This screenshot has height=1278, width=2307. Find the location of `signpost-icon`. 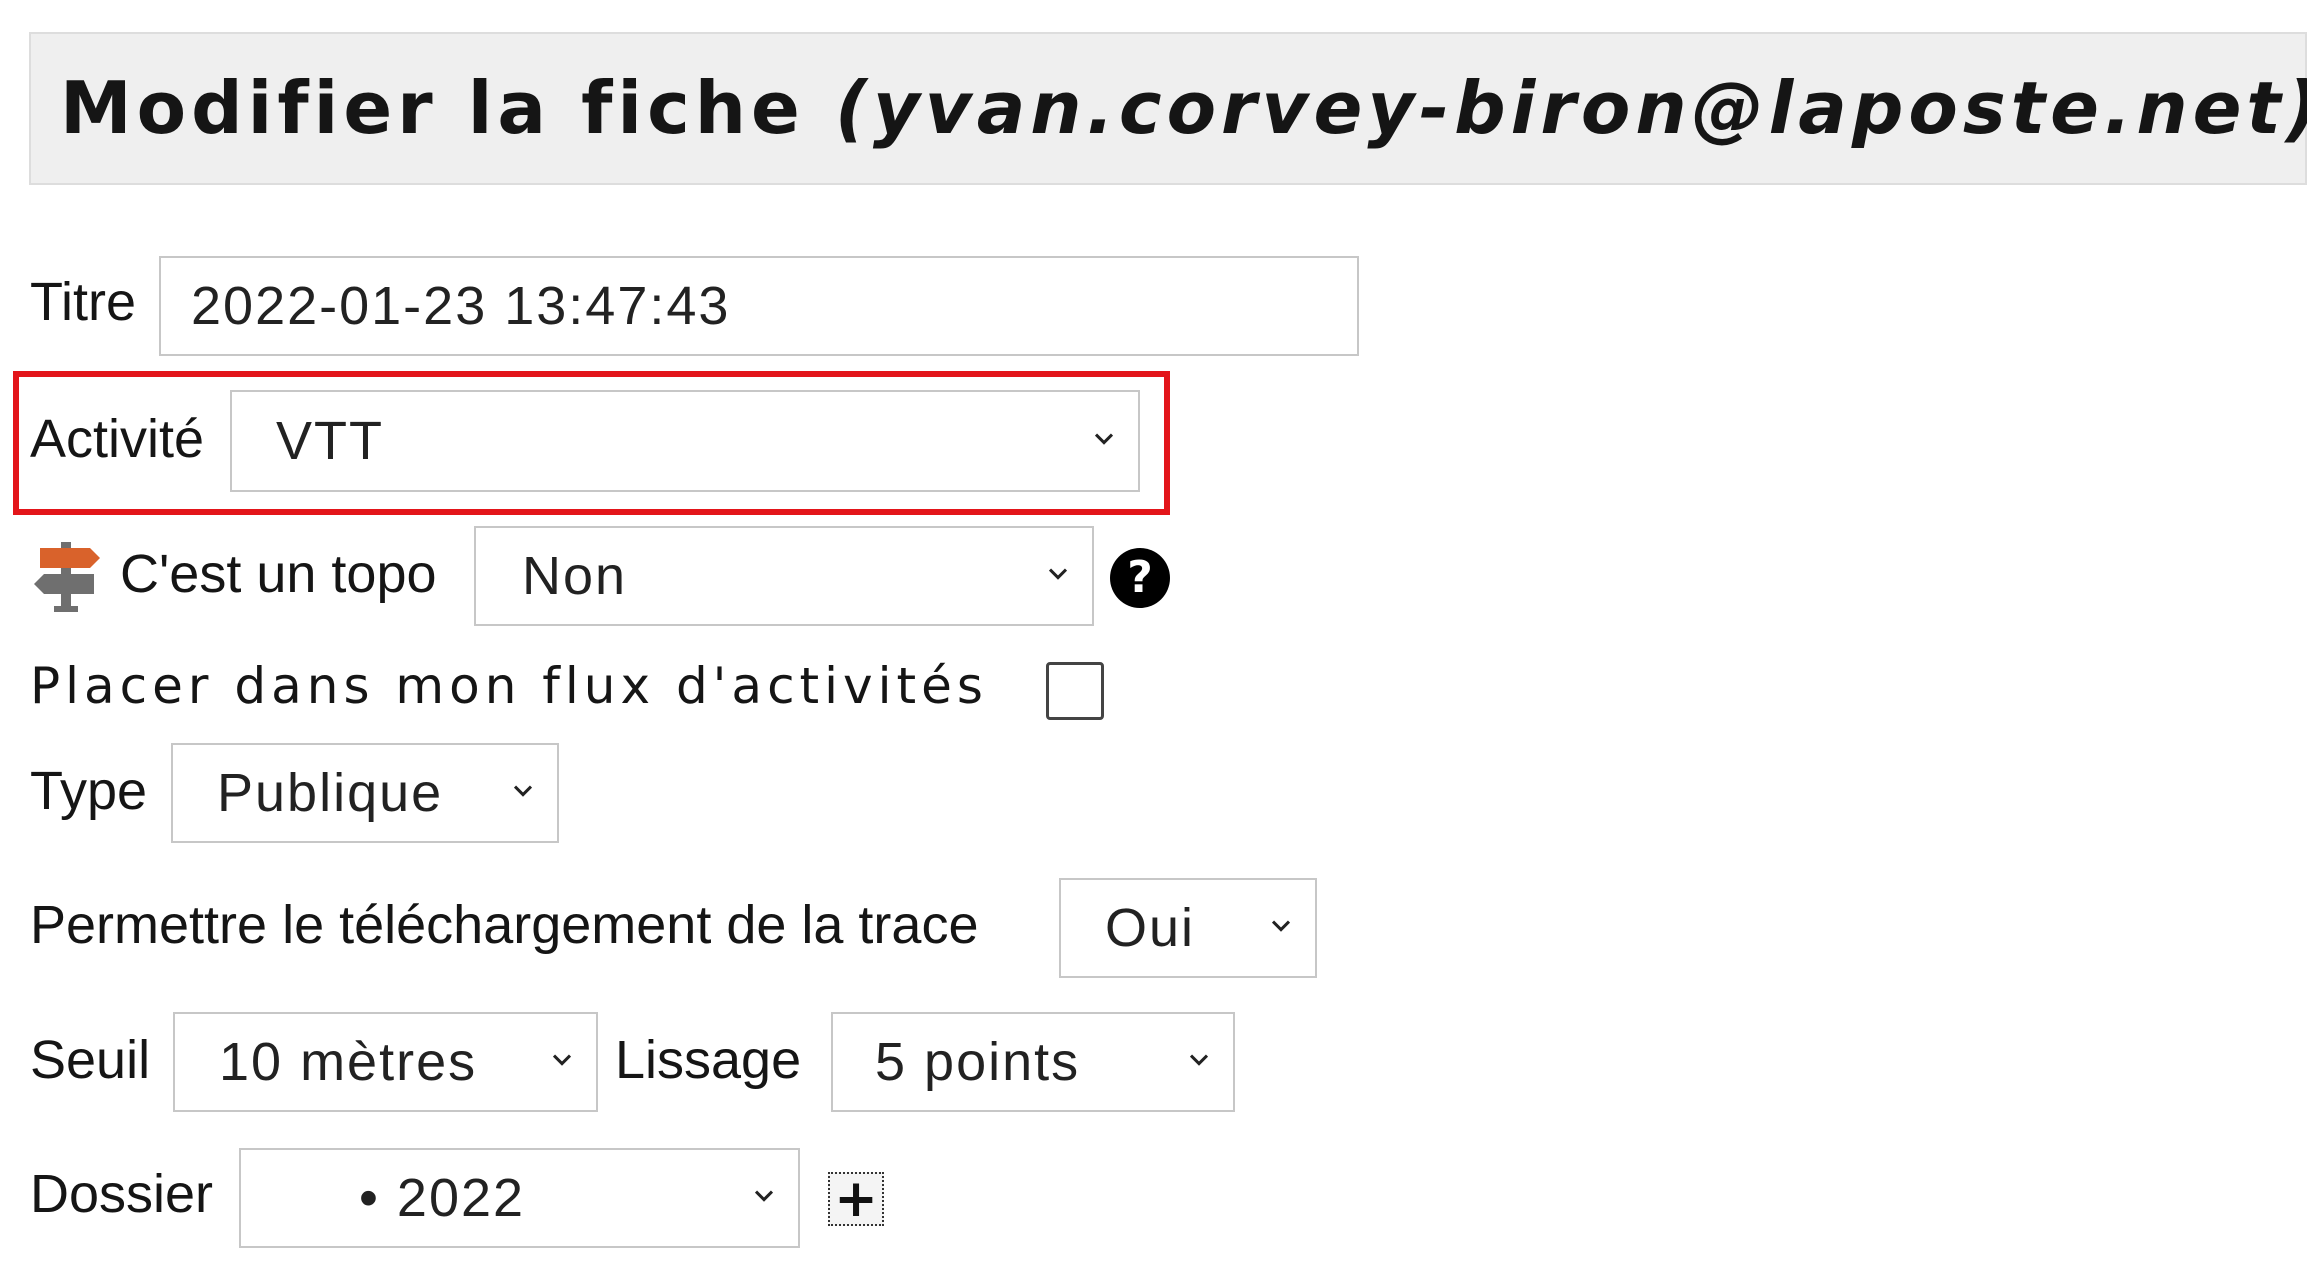

signpost-icon is located at coordinates (67, 577).